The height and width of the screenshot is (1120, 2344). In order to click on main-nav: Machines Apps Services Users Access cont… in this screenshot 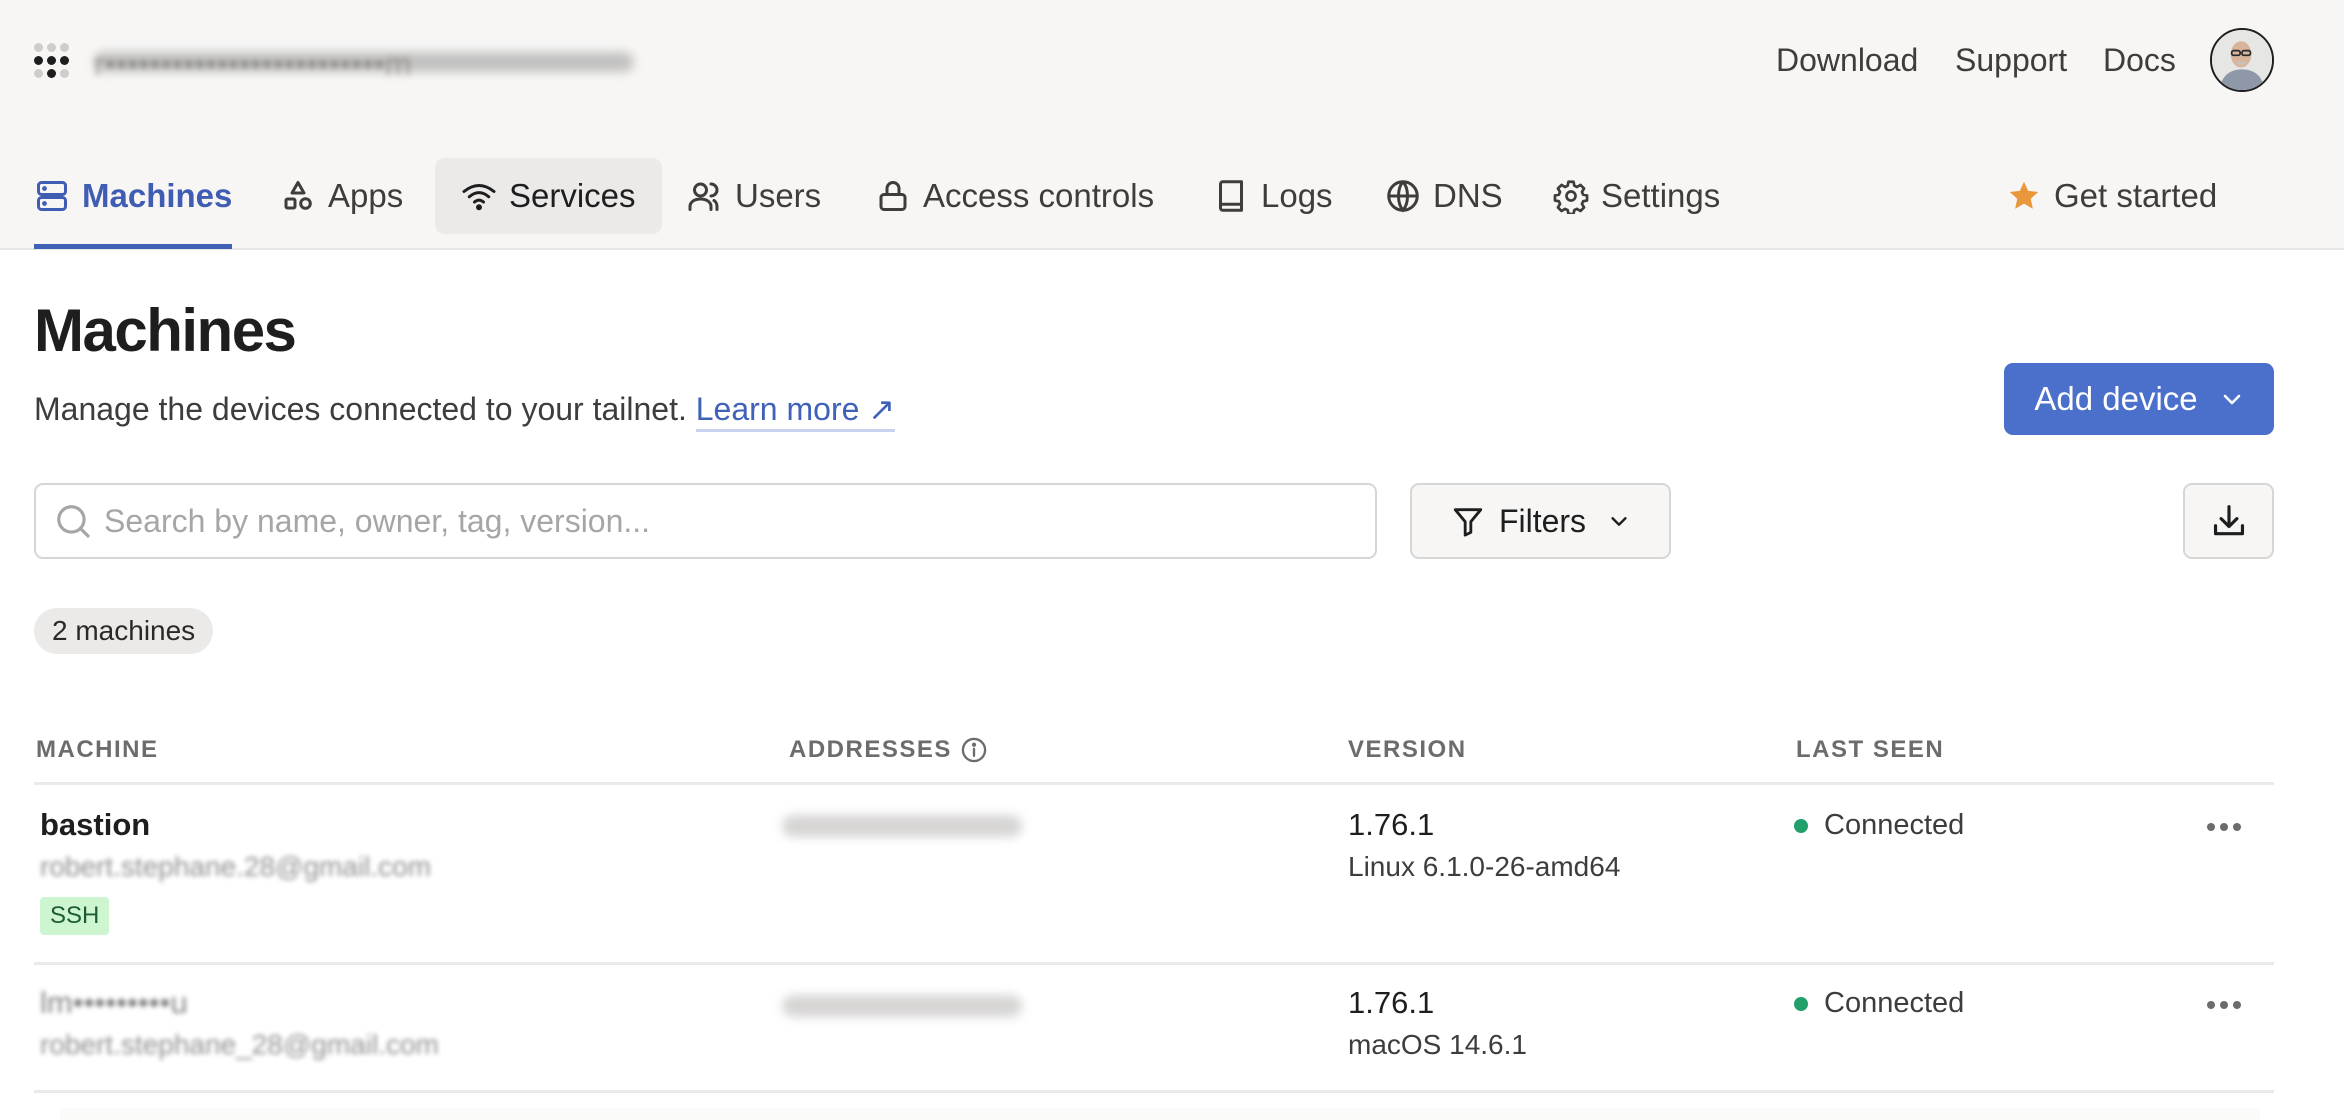, I will do `click(1172, 203)`.